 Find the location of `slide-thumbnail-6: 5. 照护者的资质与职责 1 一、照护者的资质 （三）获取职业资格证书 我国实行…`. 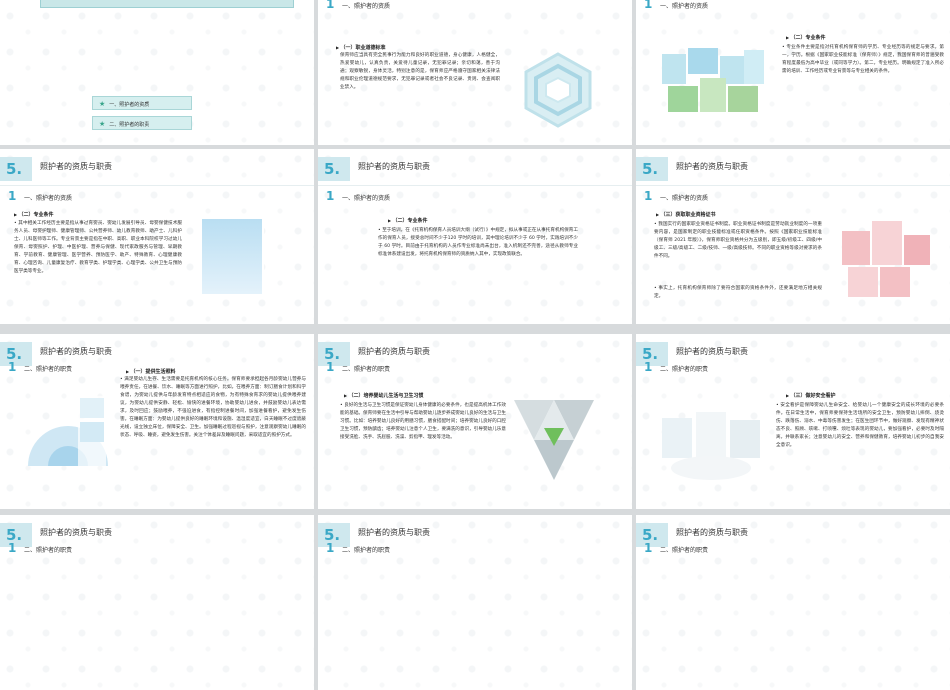

slide-thumbnail-6: 5. 照护者的资质与职责 1 一、照护者的资质 （三）获取职业资格证书 我国实行… is located at coordinates (793, 236).